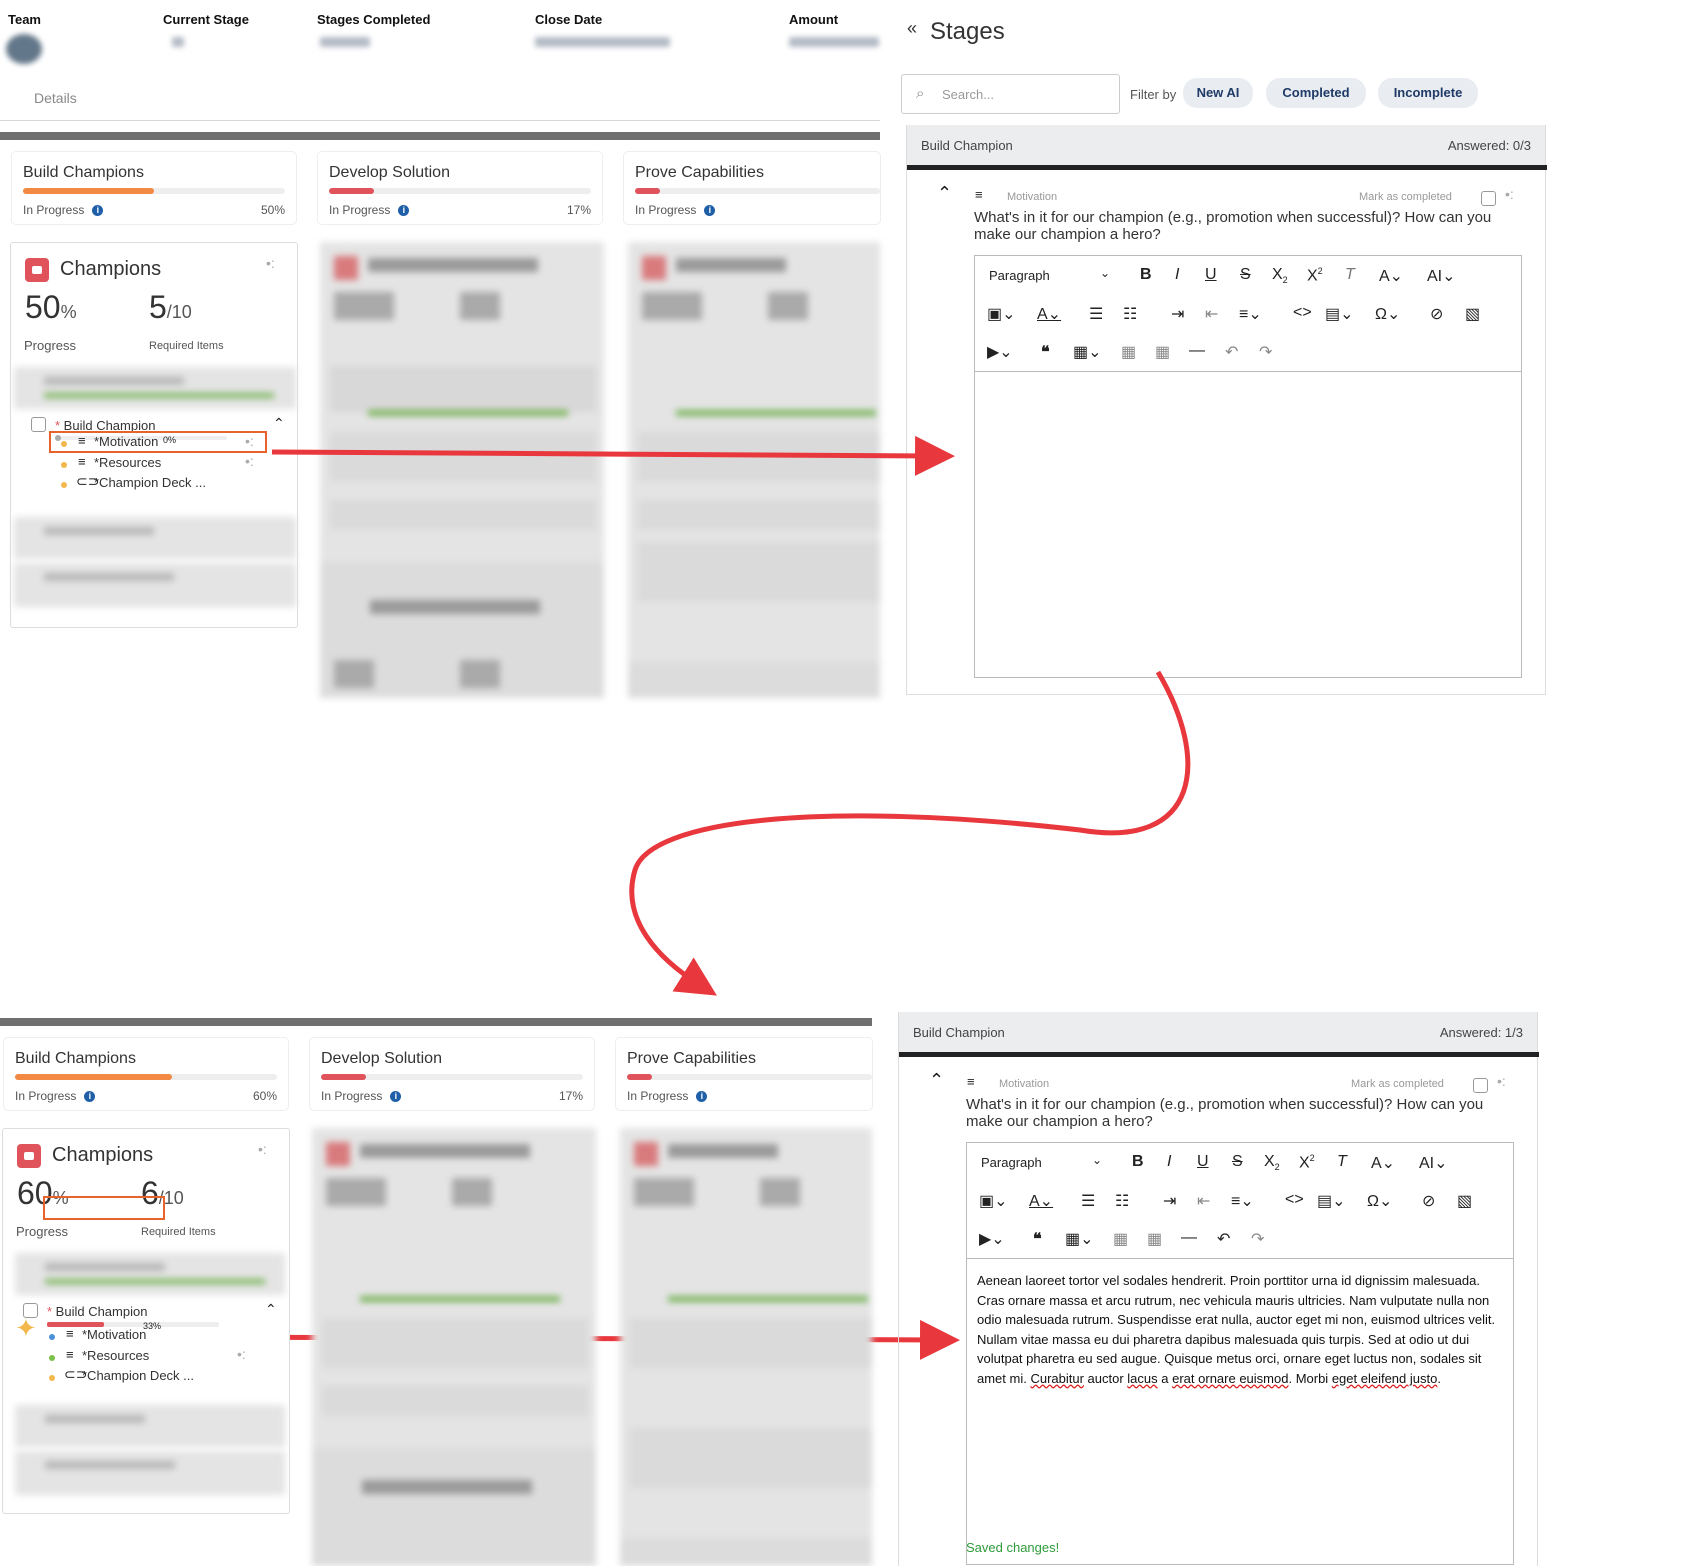 Image resolution: width=1696 pixels, height=1566 pixels. Describe the element at coordinates (1223, 1239) in the screenshot. I see `undo-icon: ↶` at that location.